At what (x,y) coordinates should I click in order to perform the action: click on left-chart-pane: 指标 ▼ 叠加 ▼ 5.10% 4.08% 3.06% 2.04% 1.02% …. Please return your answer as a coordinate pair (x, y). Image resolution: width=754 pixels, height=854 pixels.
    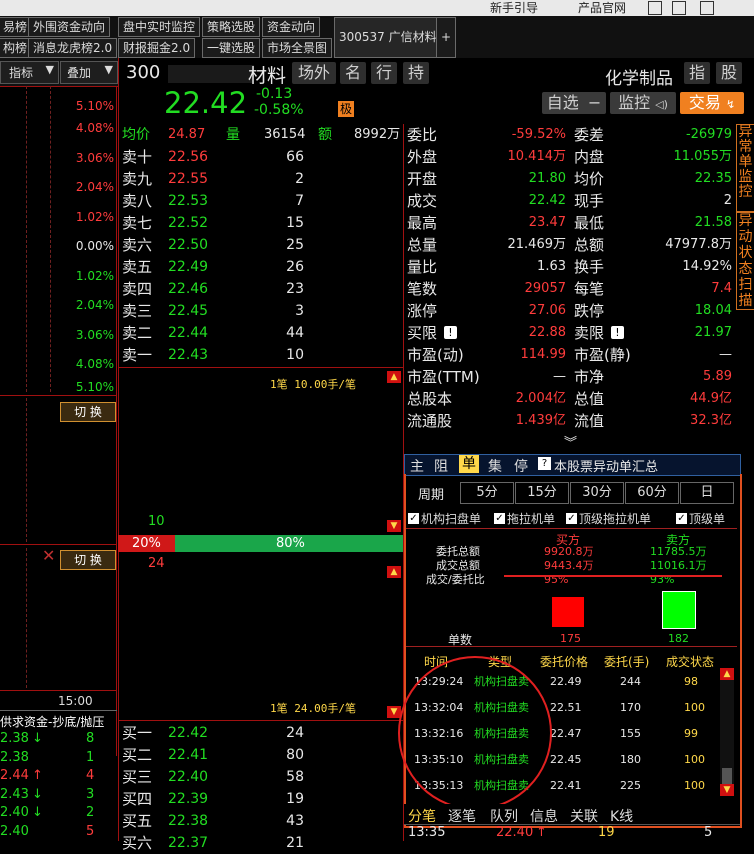
    Looking at the image, I should click on (59, 449).